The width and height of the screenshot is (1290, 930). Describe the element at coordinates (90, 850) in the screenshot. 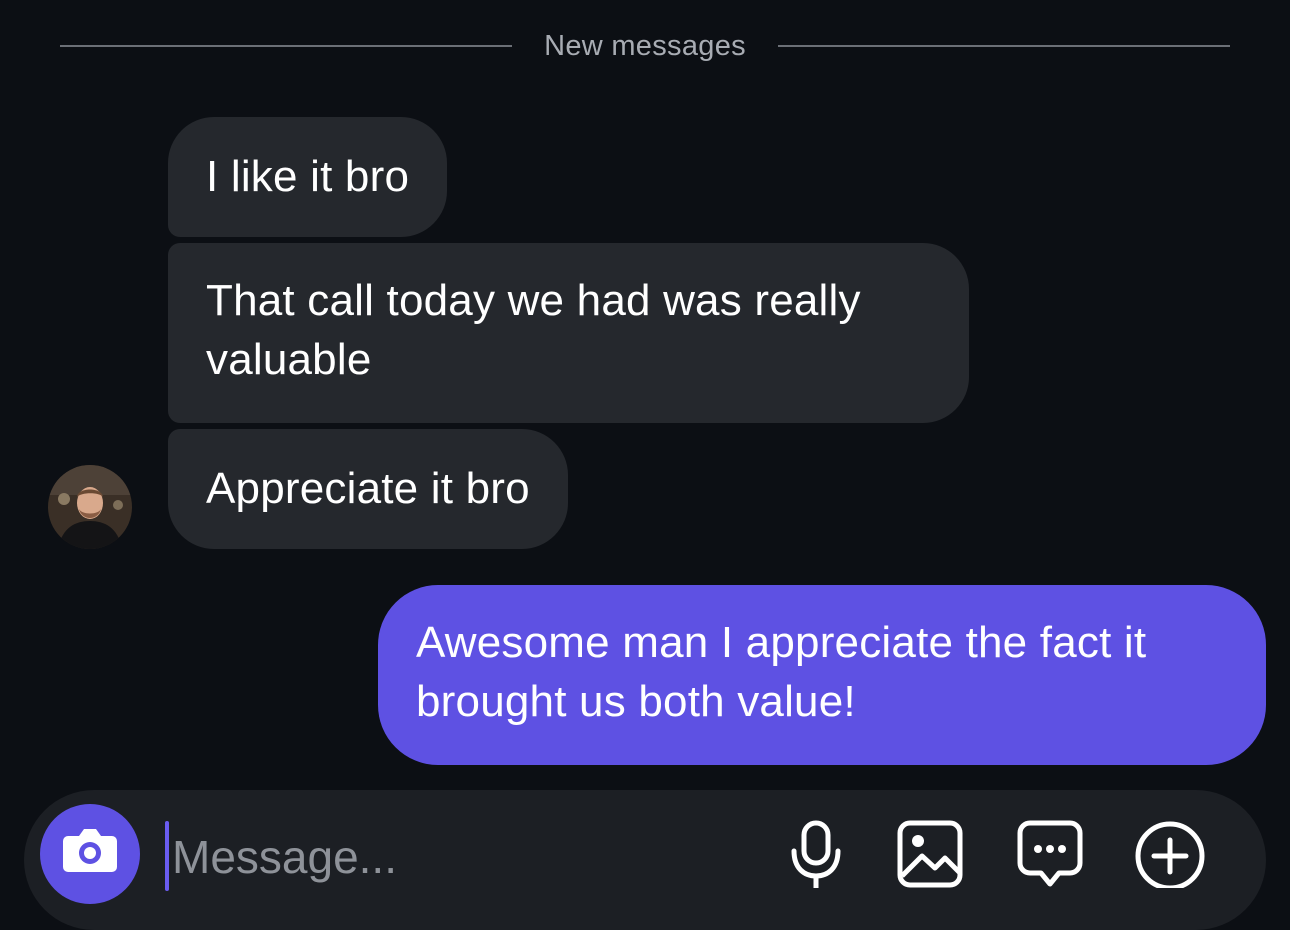

I see `camera-icon` at that location.